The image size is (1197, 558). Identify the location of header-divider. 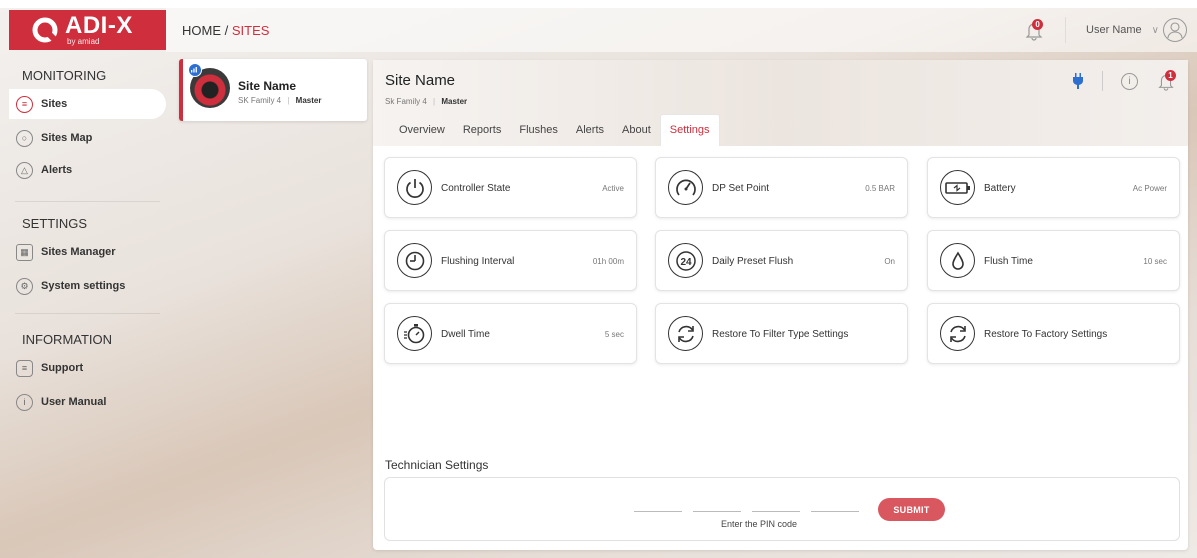
(1102, 81).